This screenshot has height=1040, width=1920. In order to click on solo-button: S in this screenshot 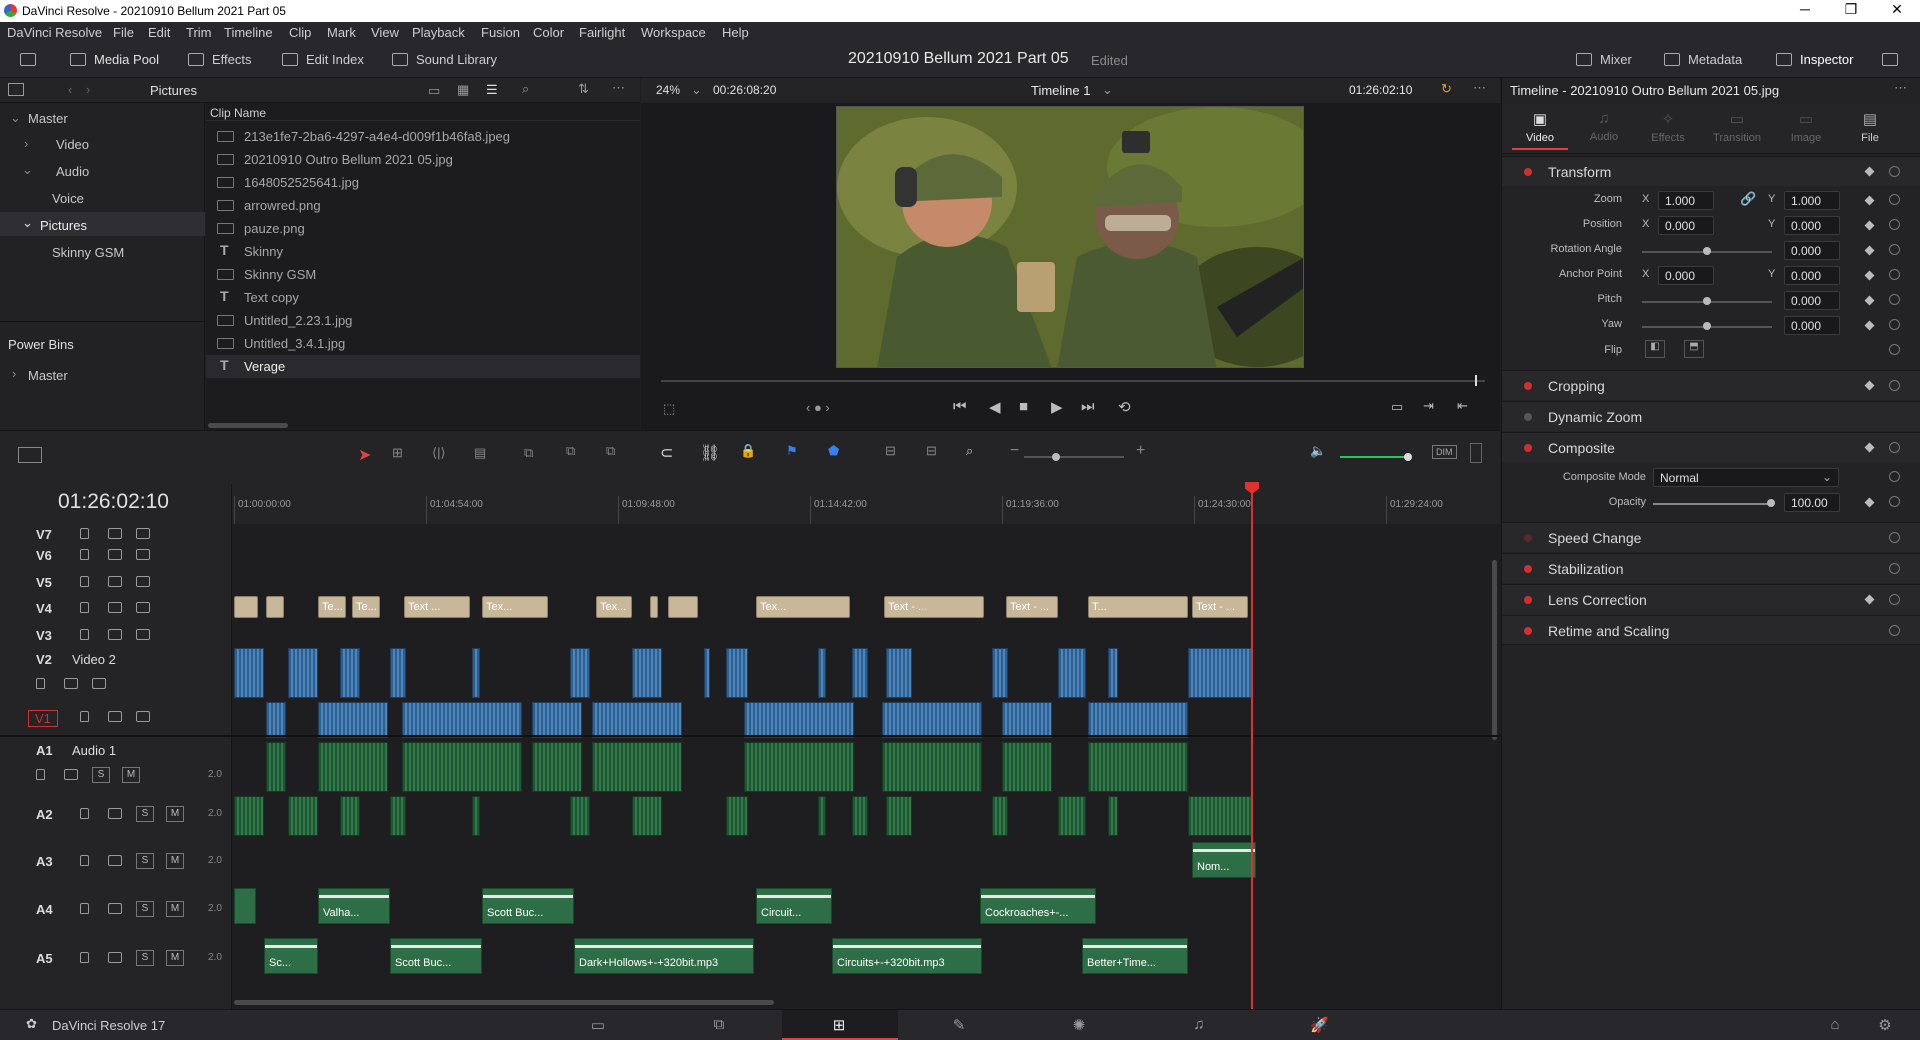, I will do `click(145, 814)`.